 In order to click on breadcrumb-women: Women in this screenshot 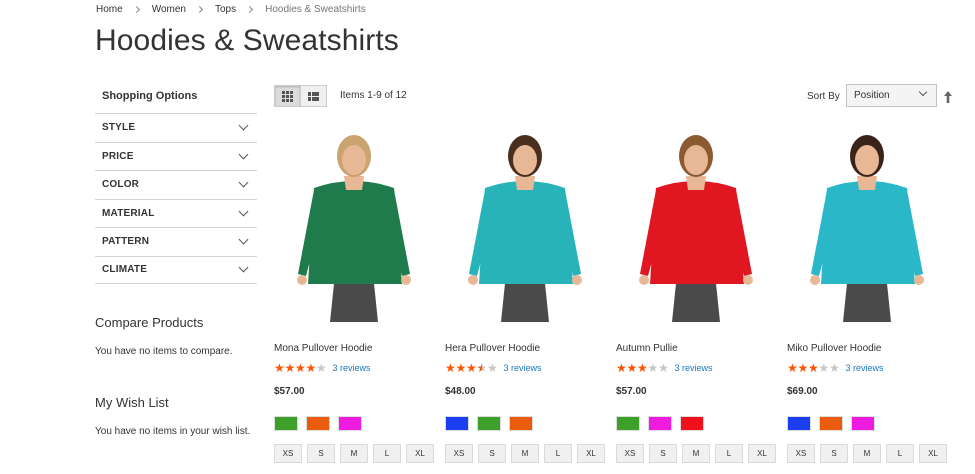, I will do `click(169, 9)`.